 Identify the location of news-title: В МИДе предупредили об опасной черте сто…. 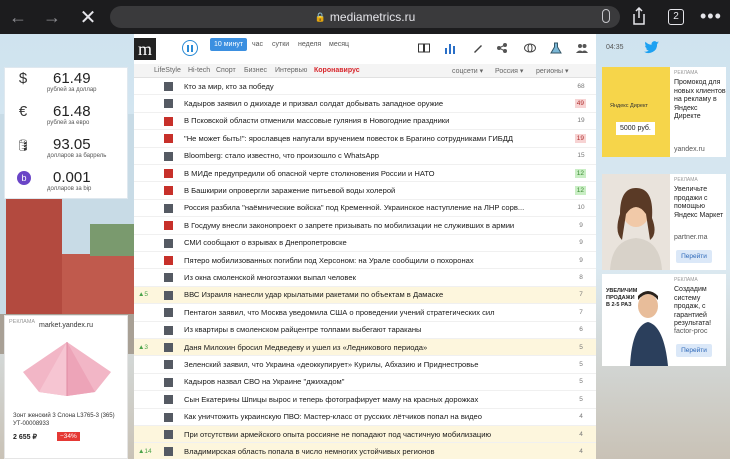
(369, 173).